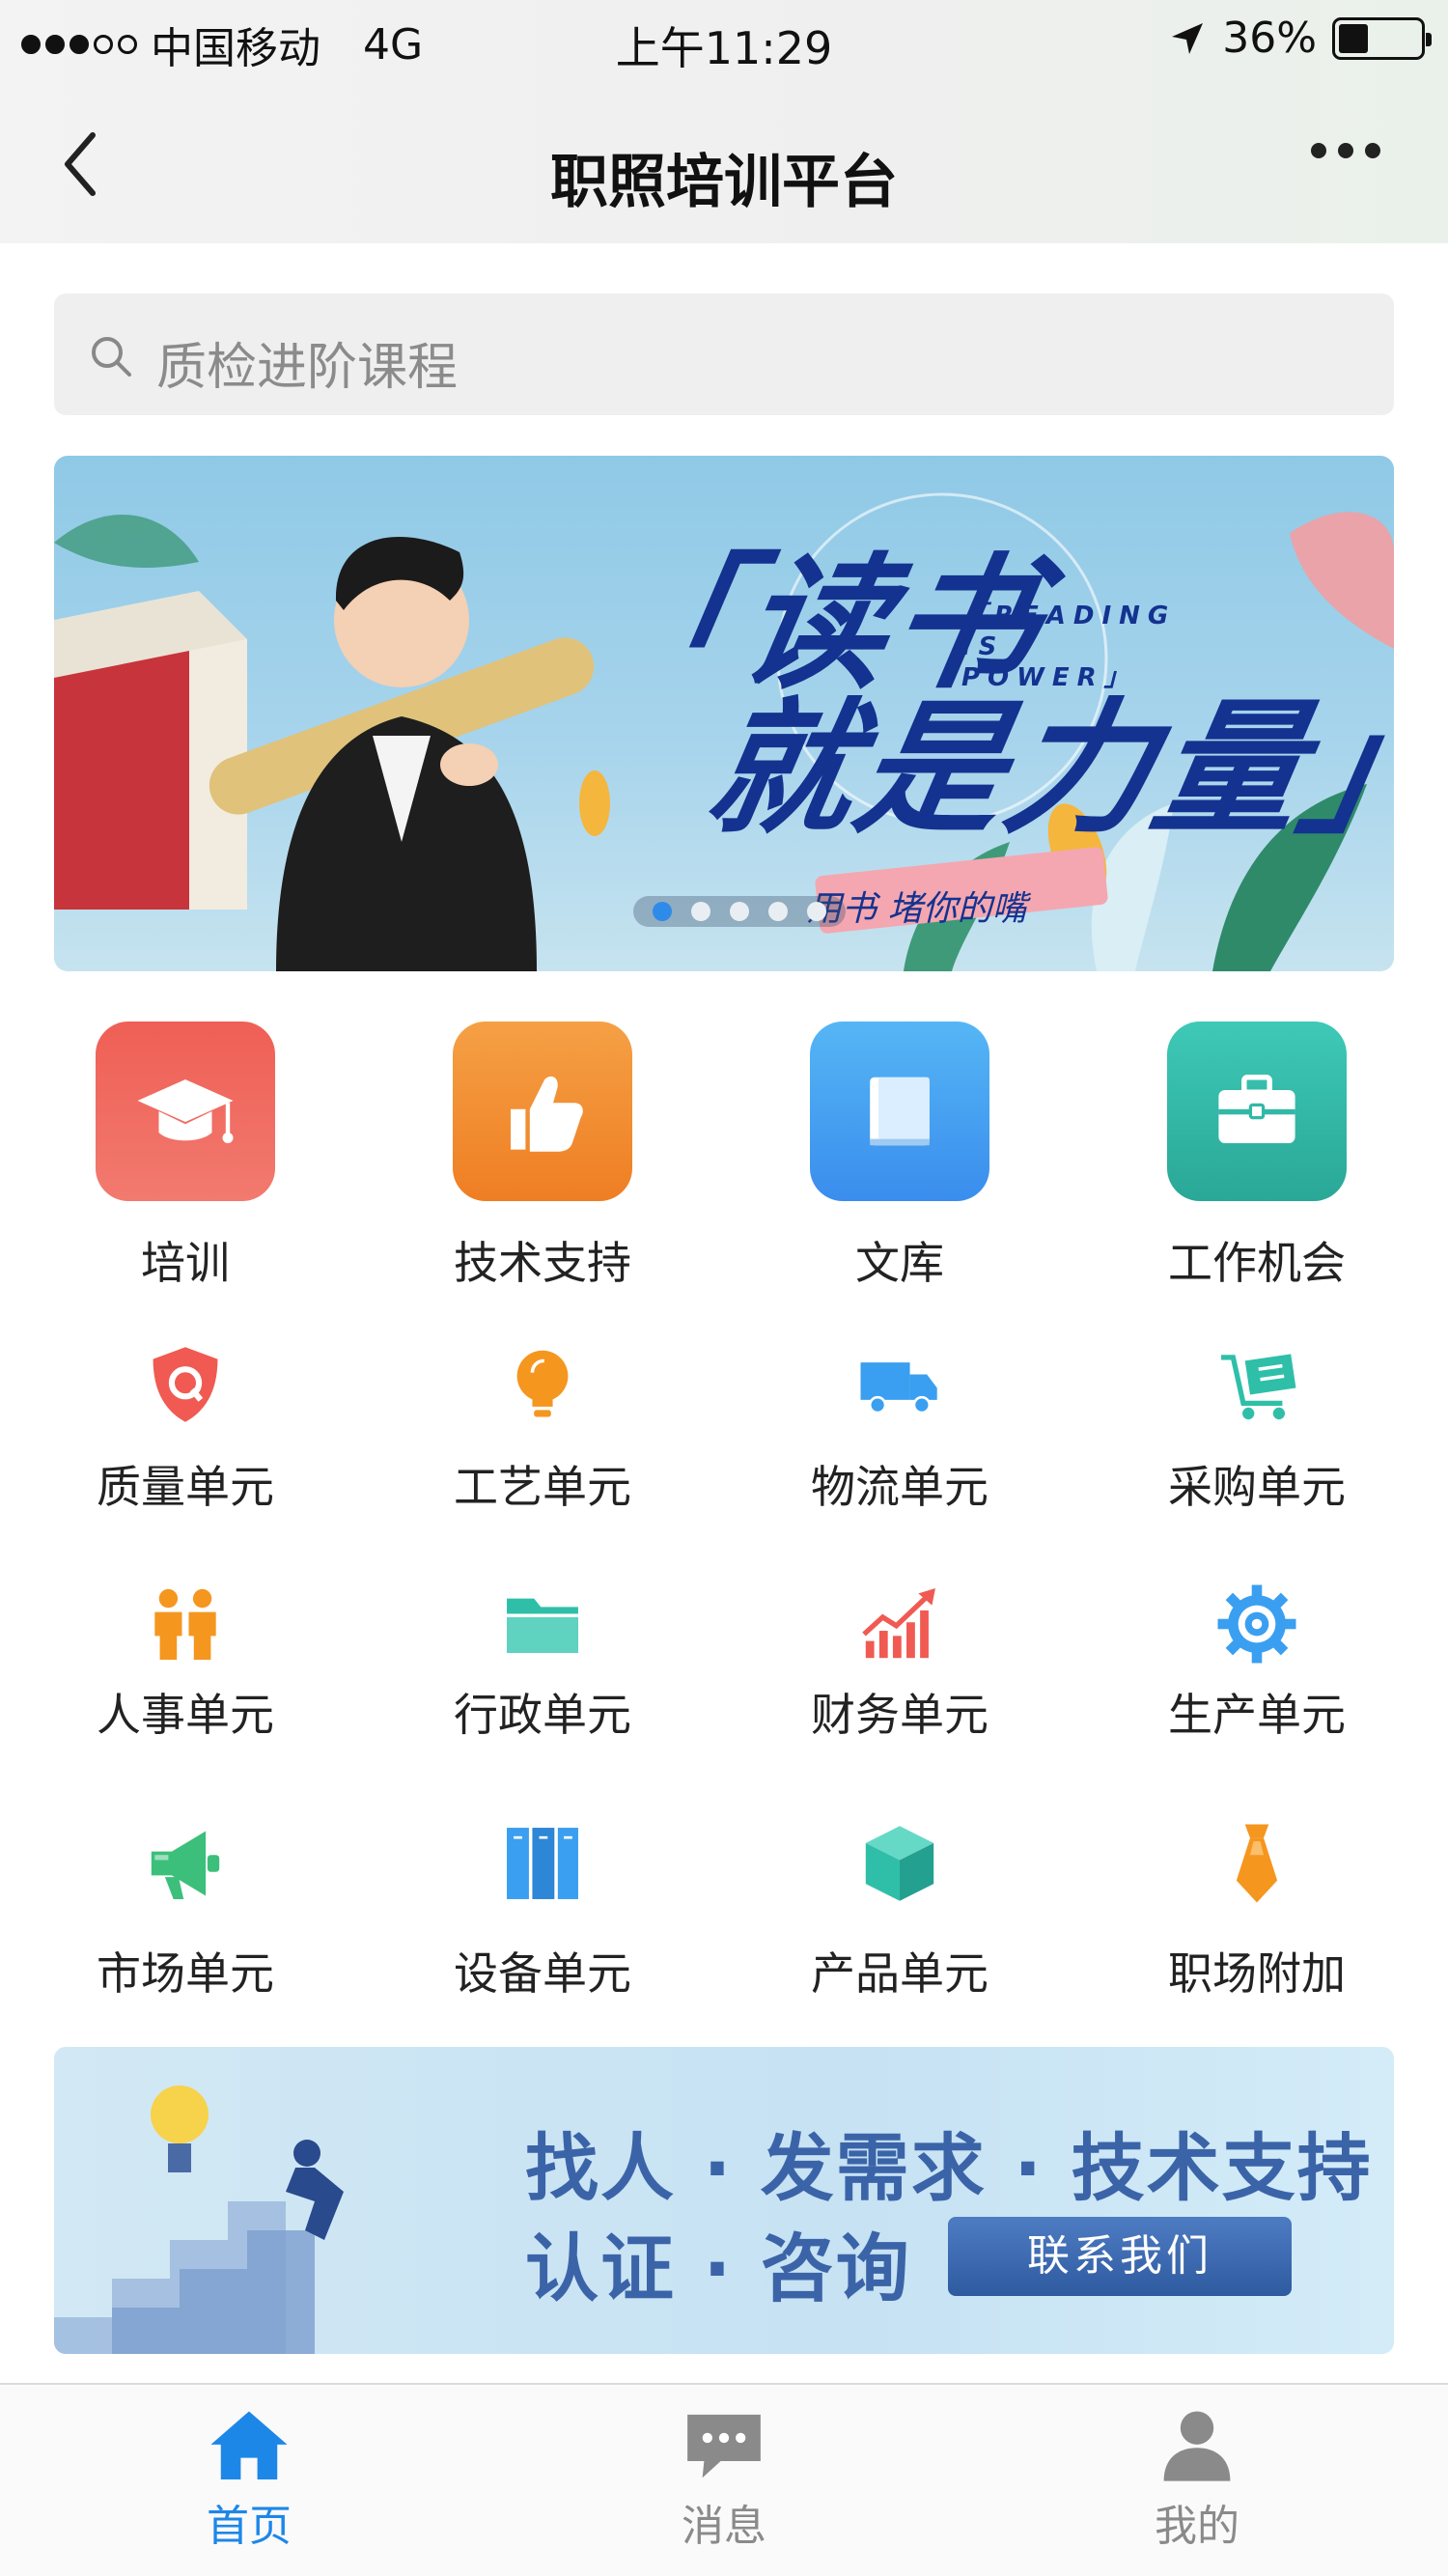 This screenshot has height=2576, width=1448. I want to click on unit-label: 物流单元, so click(900, 1487).